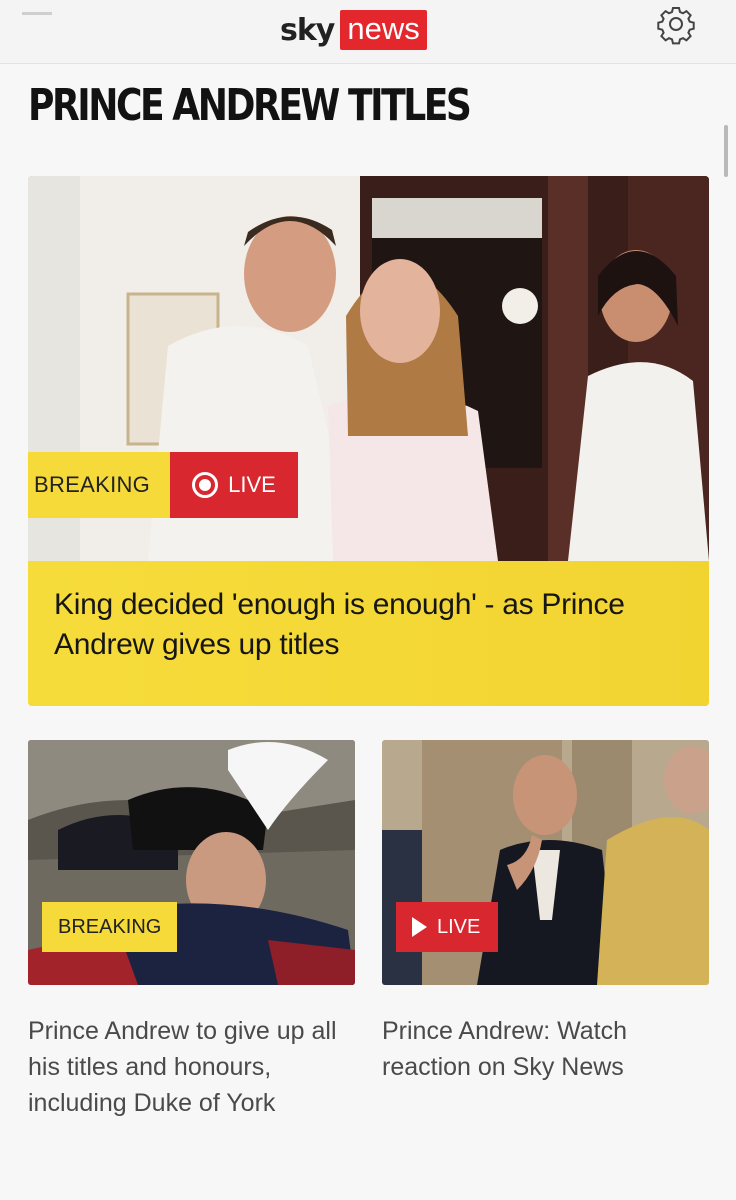  What do you see at coordinates (726, 151) in the screenshot?
I see `scrollbar` at bounding box center [726, 151].